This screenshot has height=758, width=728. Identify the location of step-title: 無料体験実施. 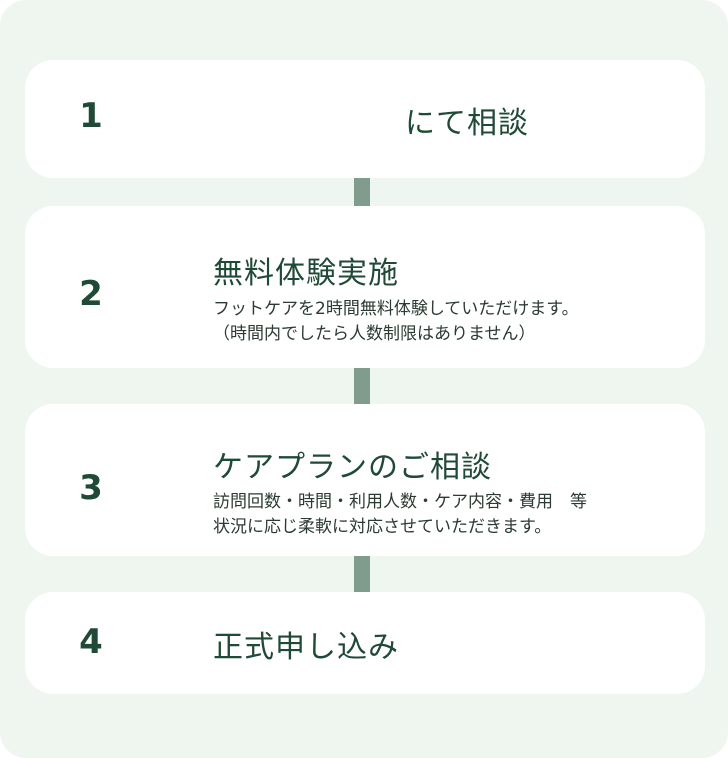
(306, 273).